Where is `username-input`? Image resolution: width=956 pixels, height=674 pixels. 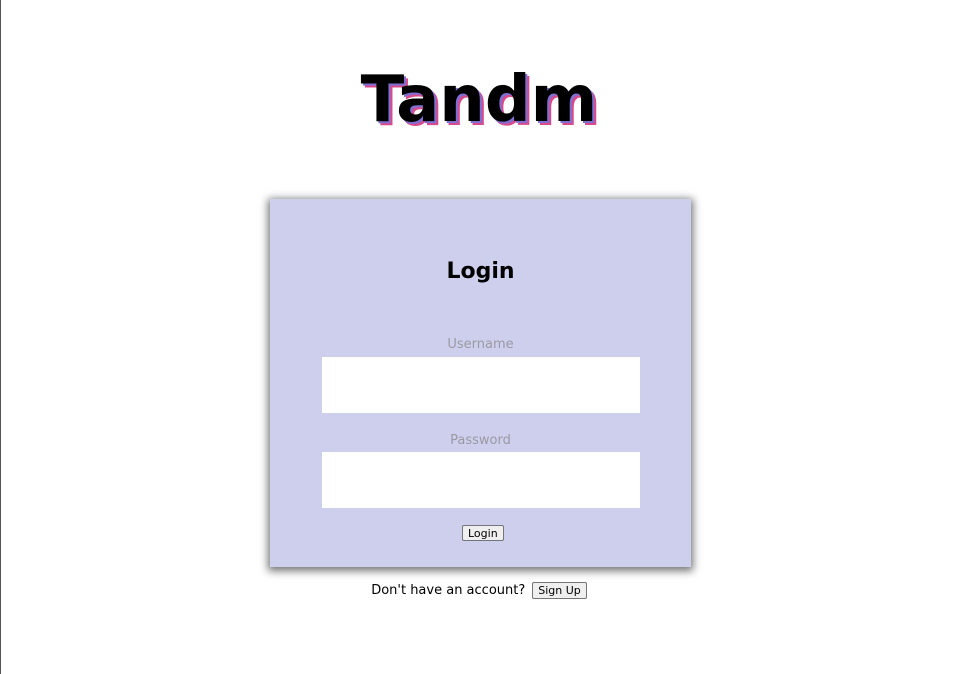 username-input is located at coordinates (481, 385).